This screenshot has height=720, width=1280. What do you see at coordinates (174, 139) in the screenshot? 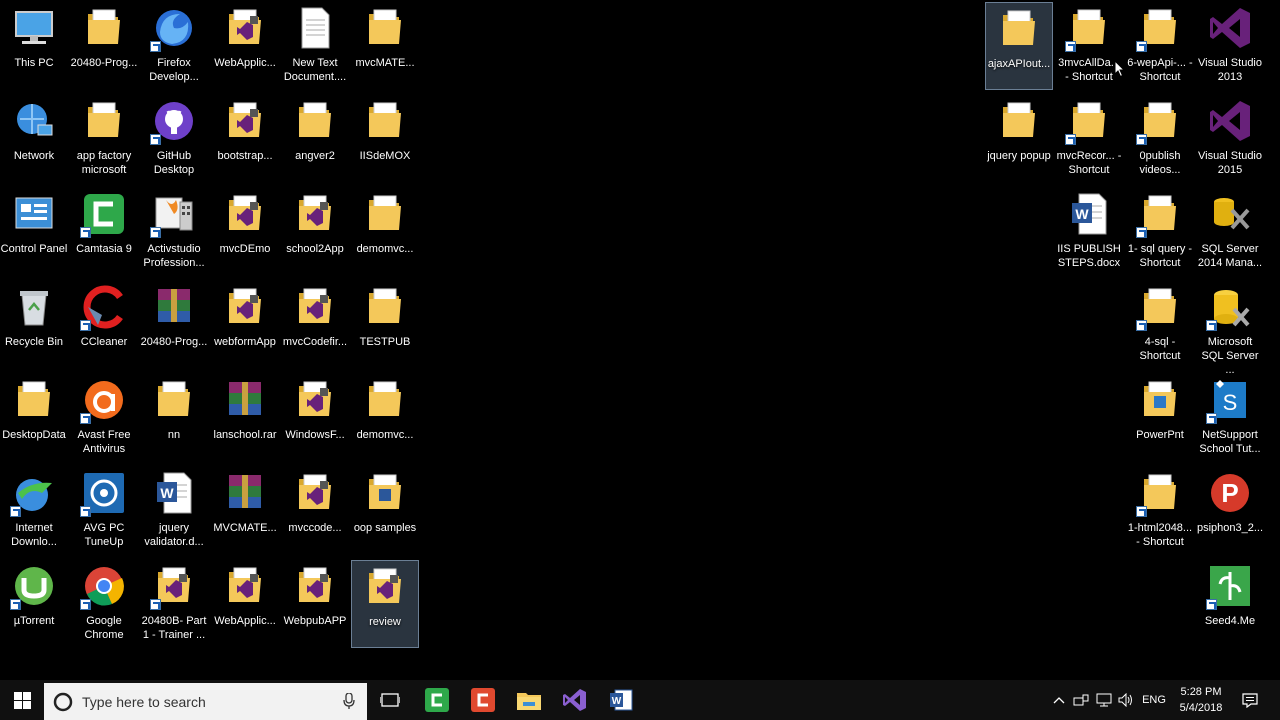
I see `desktop-icon: GitHub Desktop` at bounding box center [174, 139].